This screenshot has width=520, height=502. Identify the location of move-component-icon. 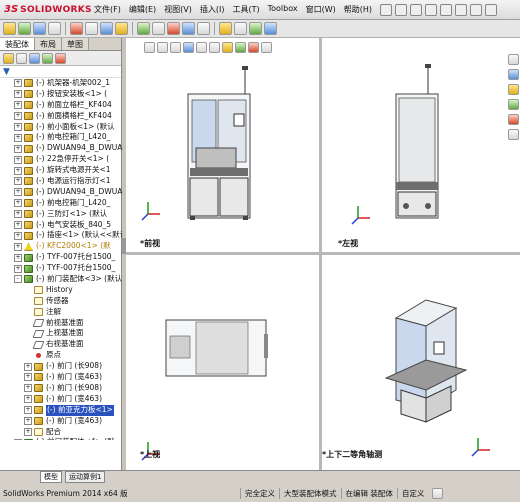
(76, 28).